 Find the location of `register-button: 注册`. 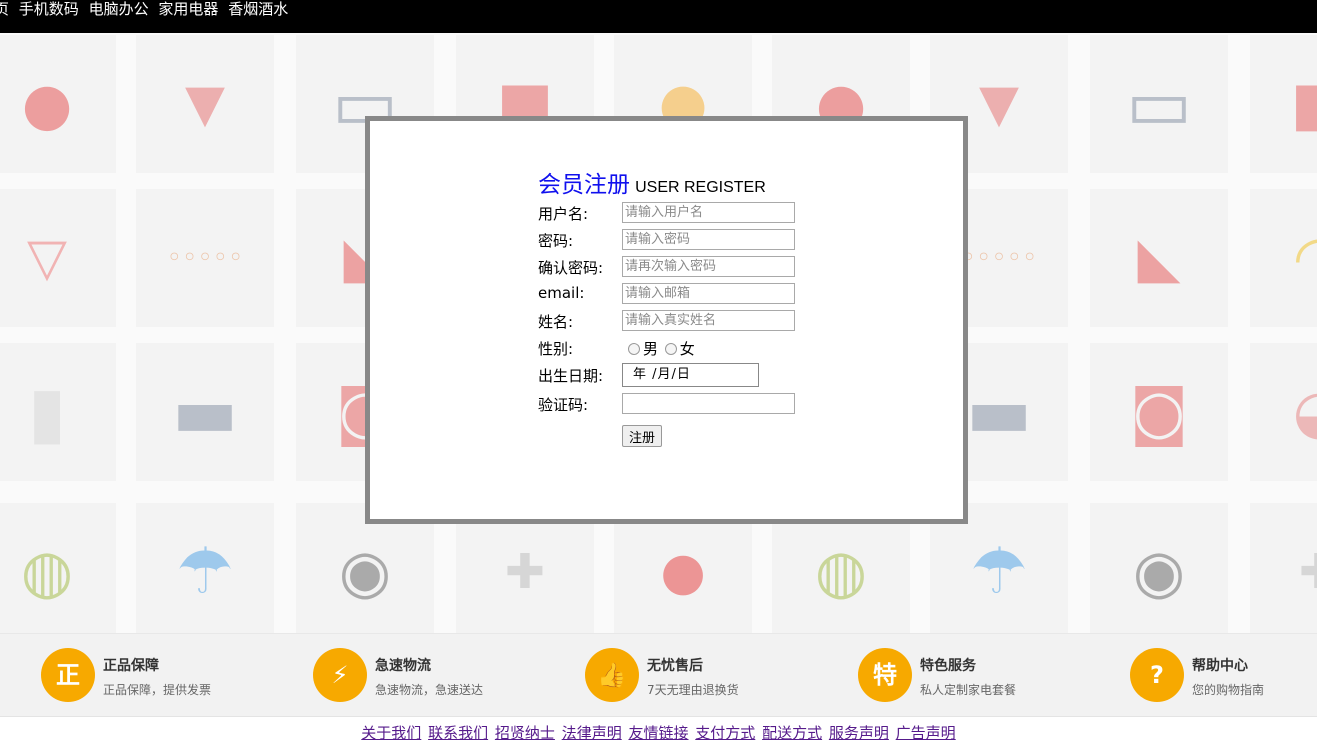

register-button: 注册 is located at coordinates (642, 436).